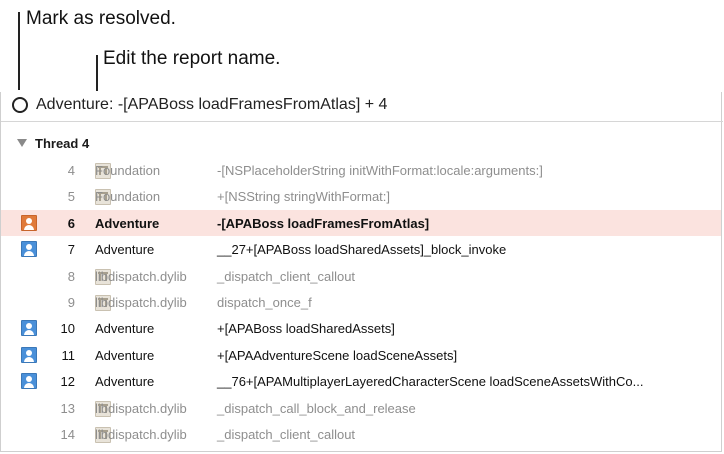 Image resolution: width=724 pixels, height=454 pixels. What do you see at coordinates (20, 105) in the screenshot?
I see `mark-resolved-button` at bounding box center [20, 105].